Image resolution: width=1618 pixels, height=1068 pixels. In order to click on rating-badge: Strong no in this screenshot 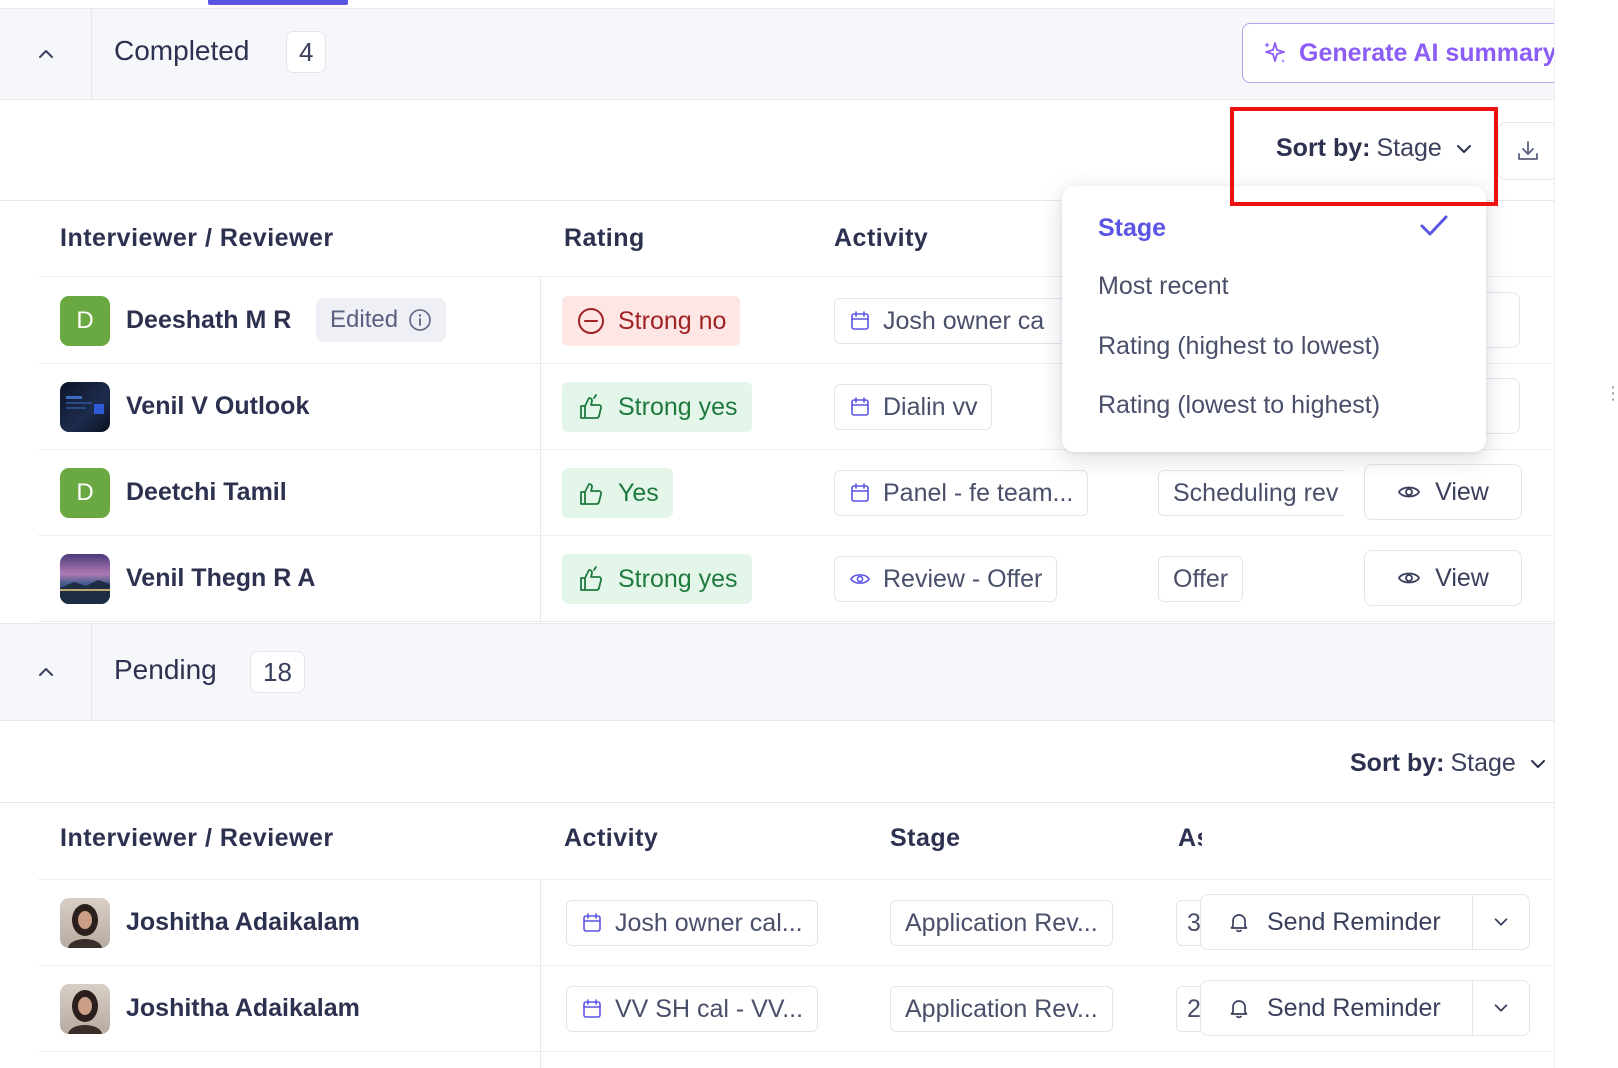, I will do `click(651, 321)`.